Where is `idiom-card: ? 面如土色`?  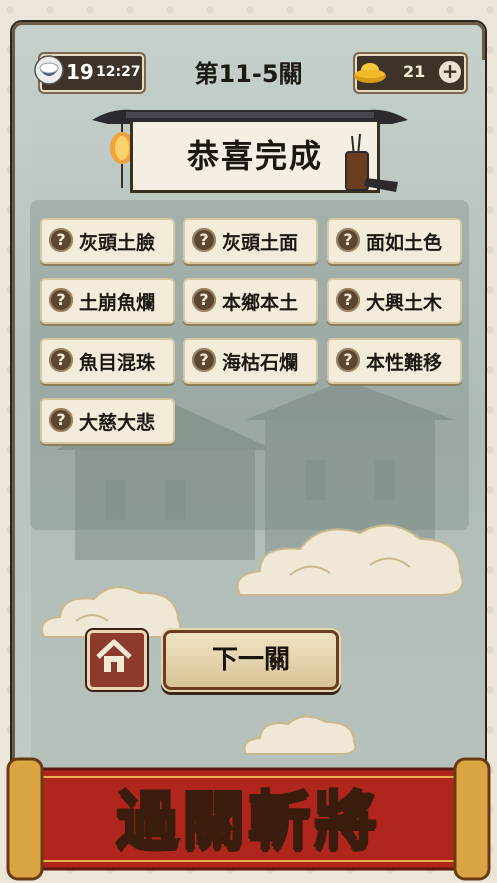
idiom-card: ? 面如土色 is located at coordinates (394, 241).